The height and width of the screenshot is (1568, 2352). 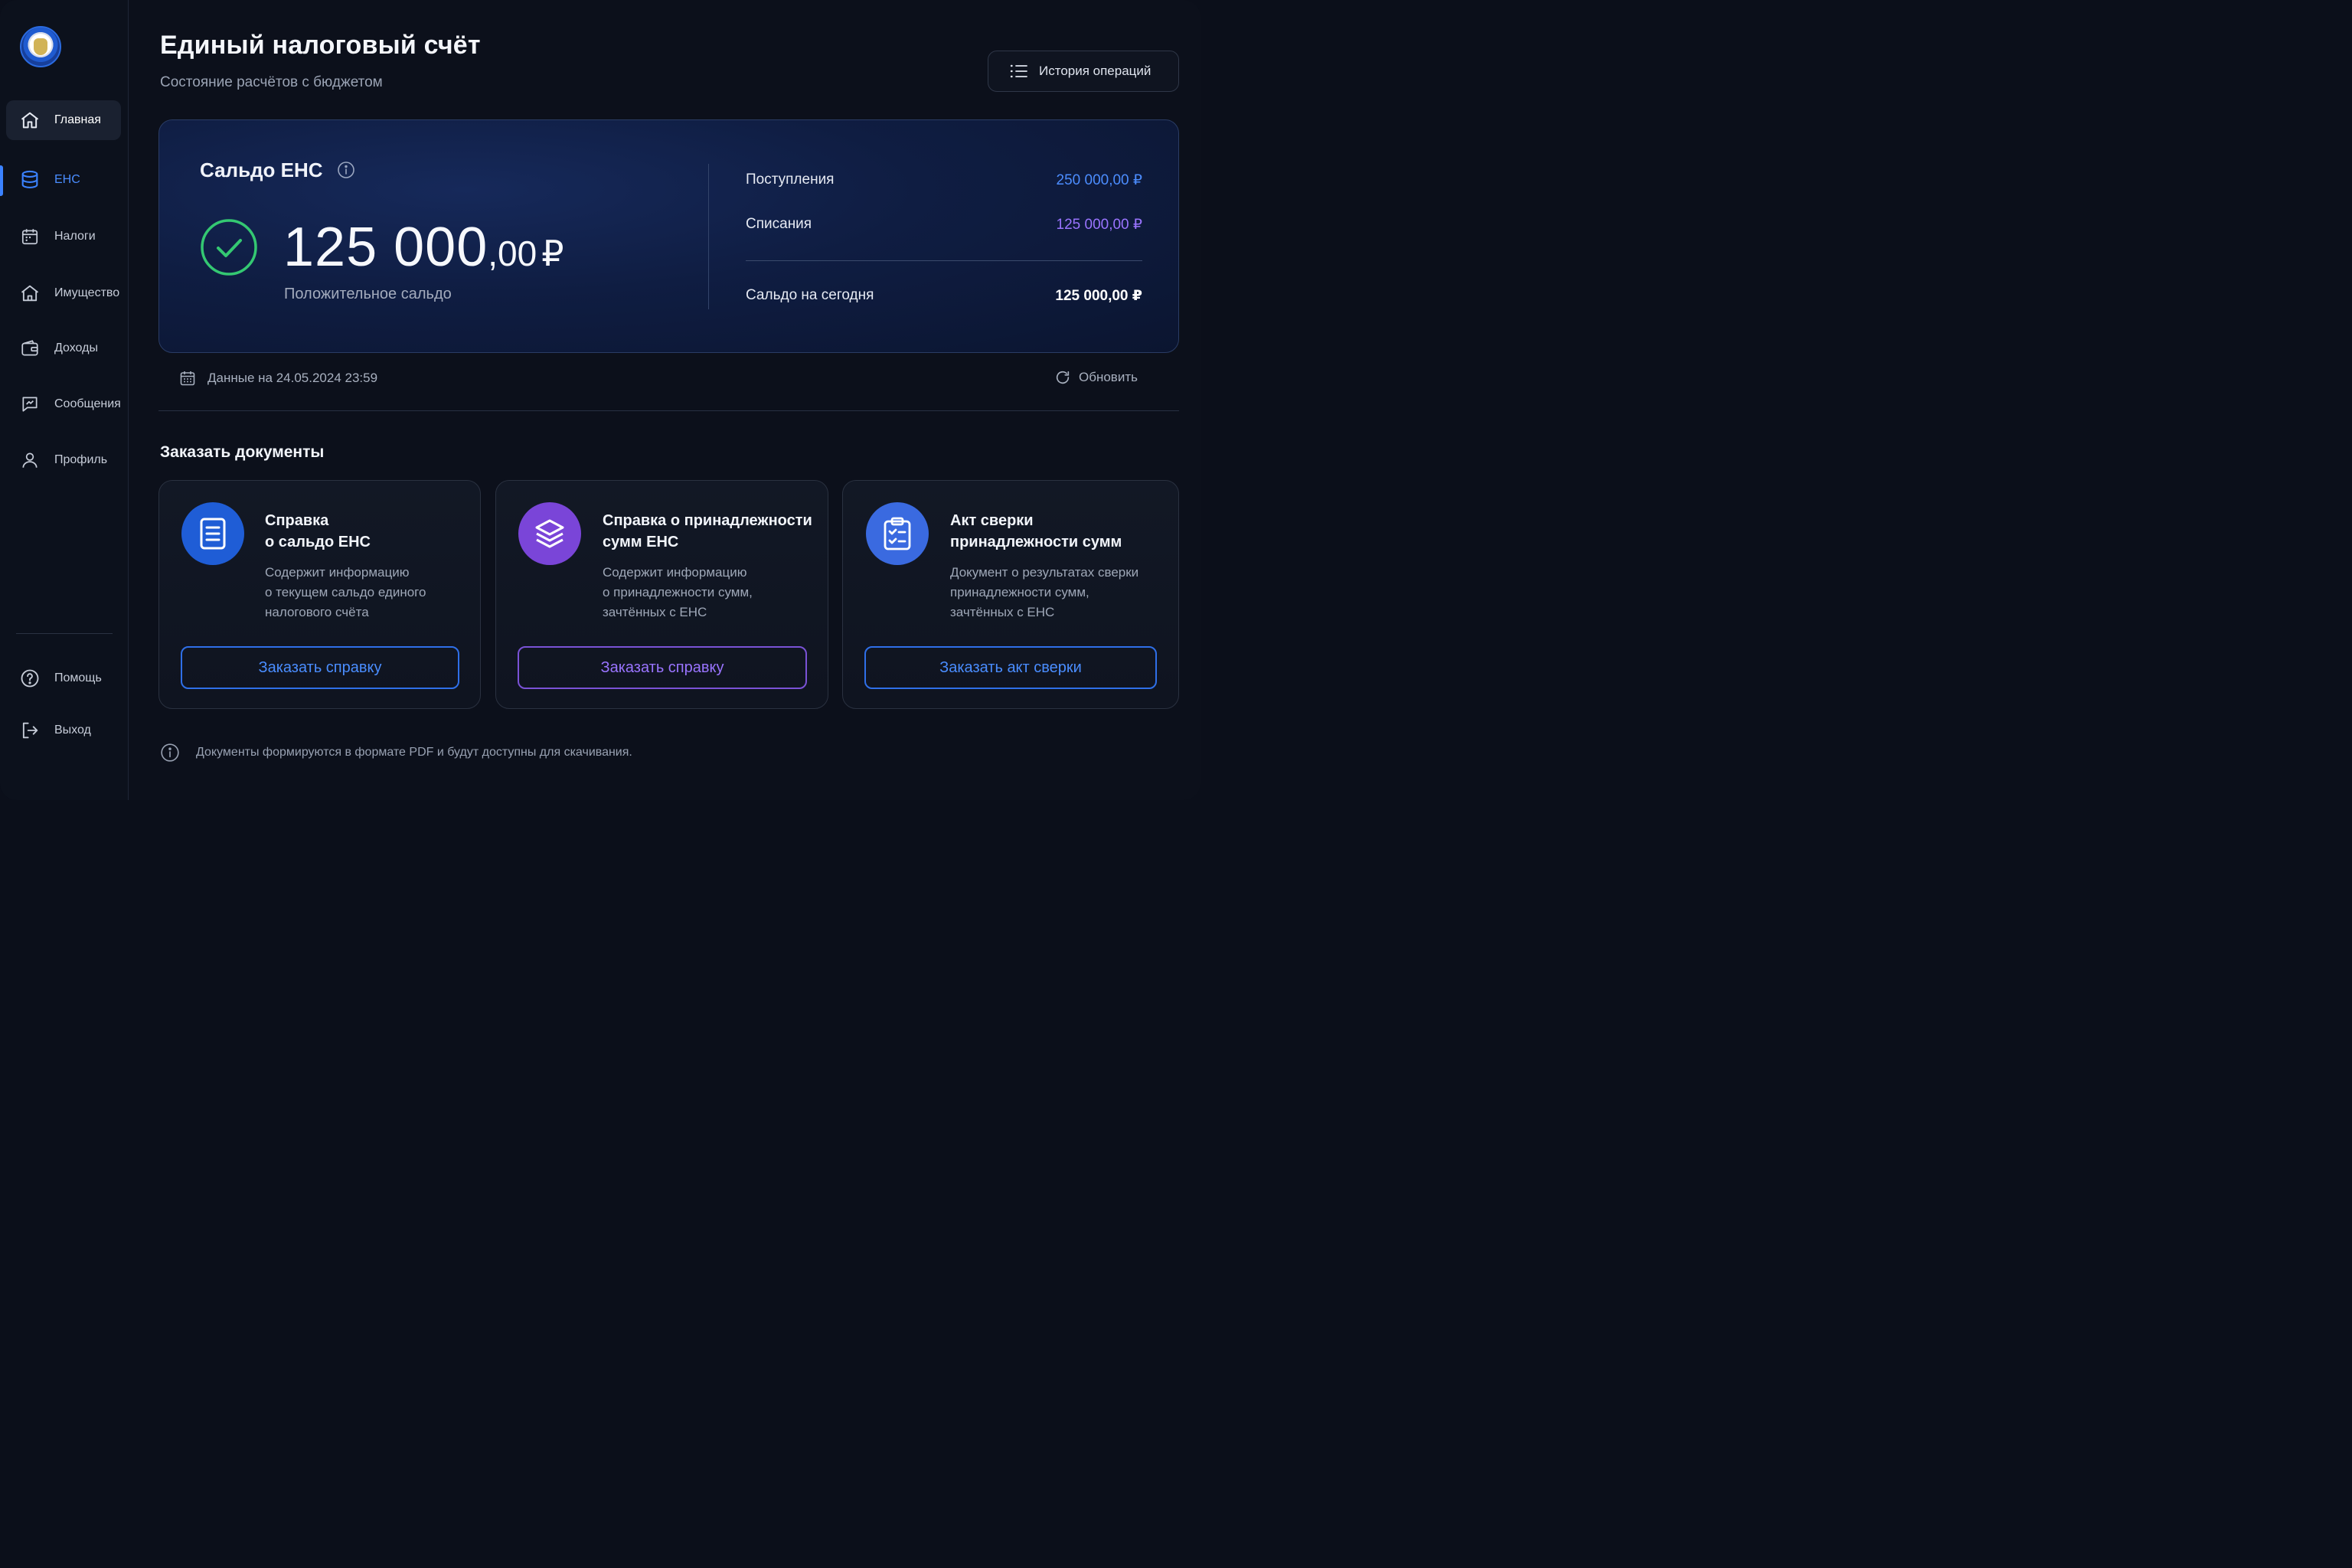 I want to click on balance-divider, so click(x=708, y=236).